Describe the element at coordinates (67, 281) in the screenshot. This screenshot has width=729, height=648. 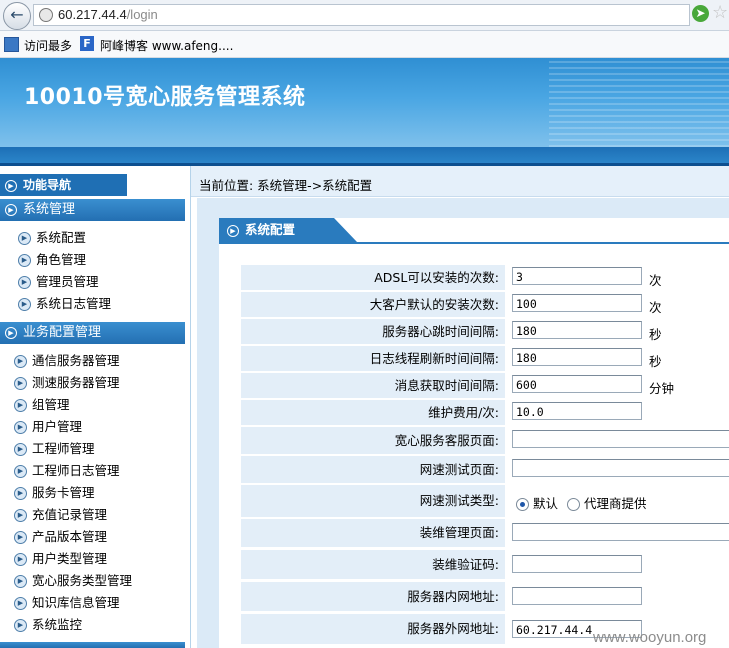
I see `sidebar-item-label: 管理员管理` at that location.